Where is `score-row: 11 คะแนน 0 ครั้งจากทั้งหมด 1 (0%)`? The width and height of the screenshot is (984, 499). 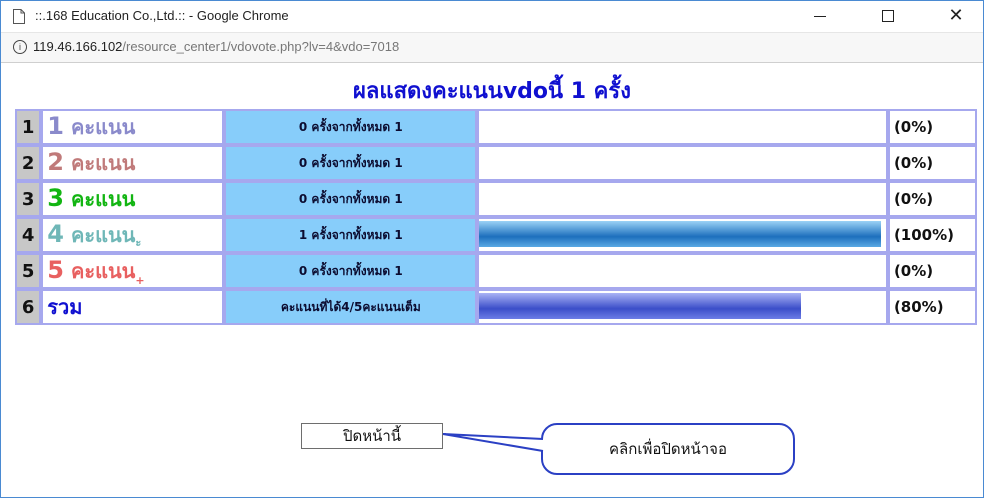
score-row: 11 คะแนน 0 ครั้งจากทั้งหมด 1 (0%) is located at coordinates (496, 127).